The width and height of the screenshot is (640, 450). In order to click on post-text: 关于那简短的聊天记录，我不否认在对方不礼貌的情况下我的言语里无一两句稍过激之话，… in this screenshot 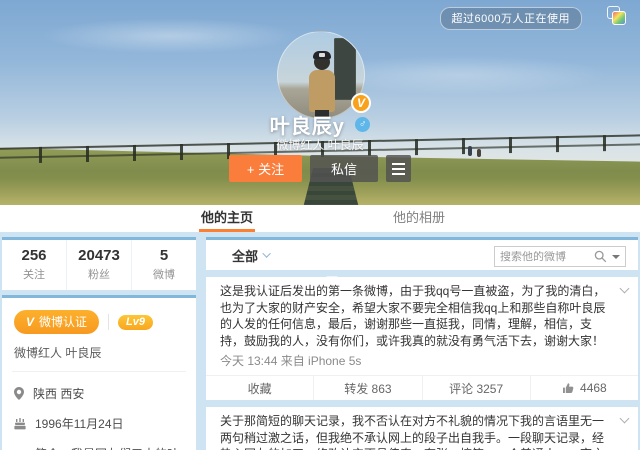, I will do `click(412, 432)`.